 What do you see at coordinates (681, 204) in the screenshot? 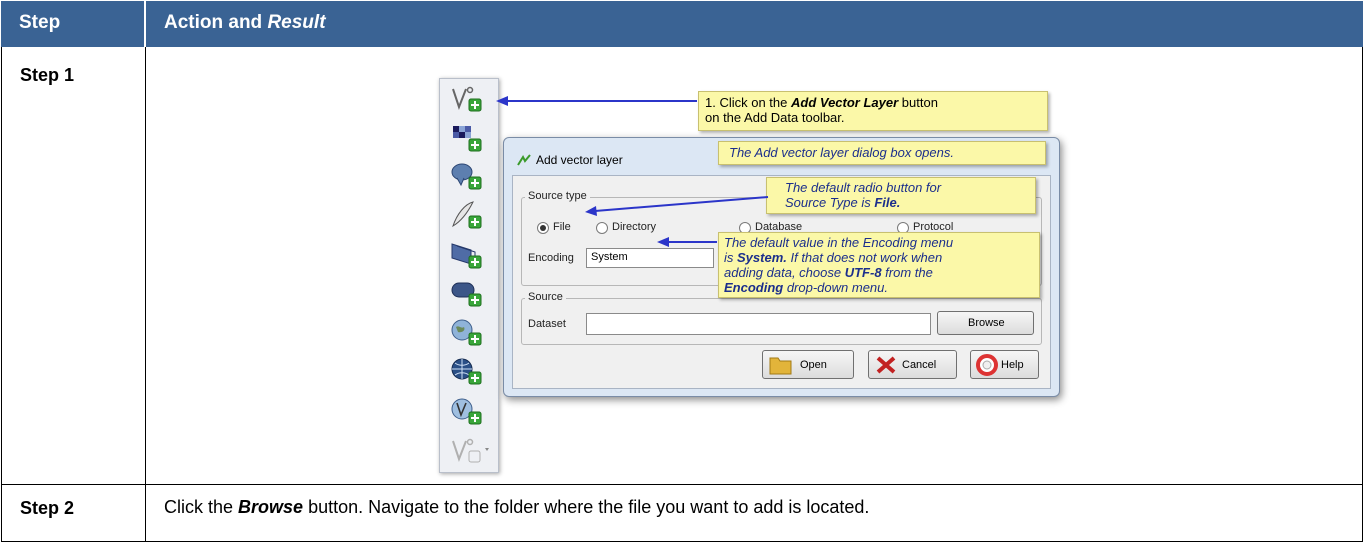
I see `arrow-to-file-radio` at bounding box center [681, 204].